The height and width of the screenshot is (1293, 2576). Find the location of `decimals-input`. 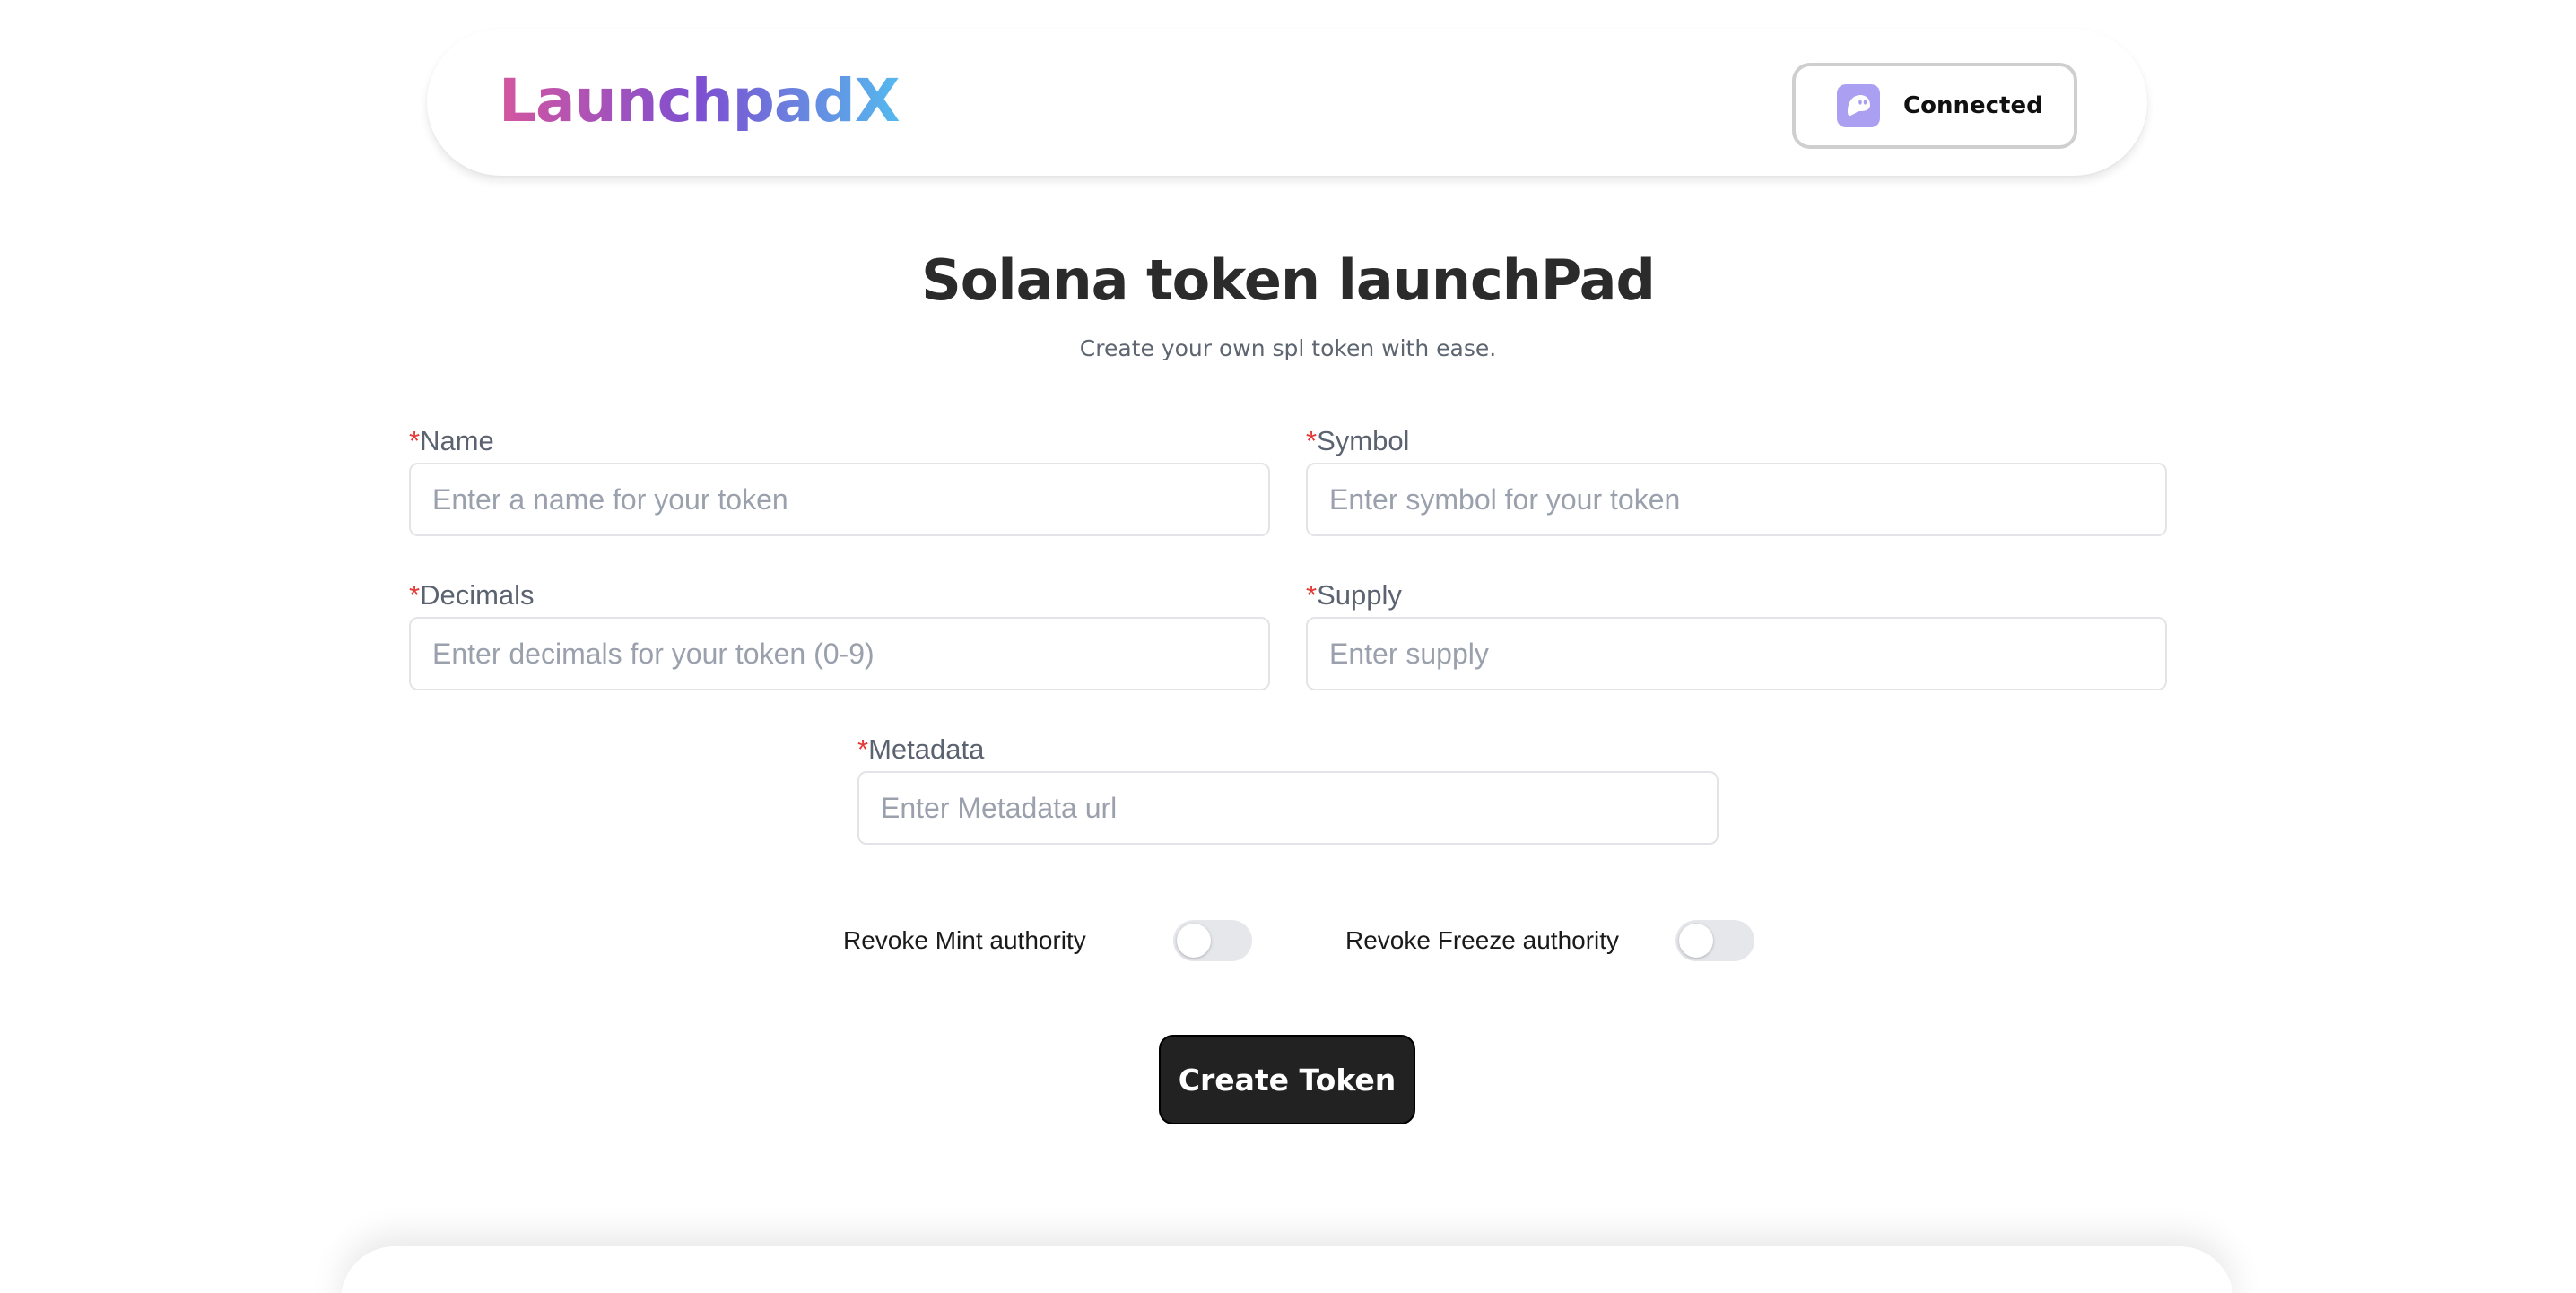

decimals-input is located at coordinates (839, 654).